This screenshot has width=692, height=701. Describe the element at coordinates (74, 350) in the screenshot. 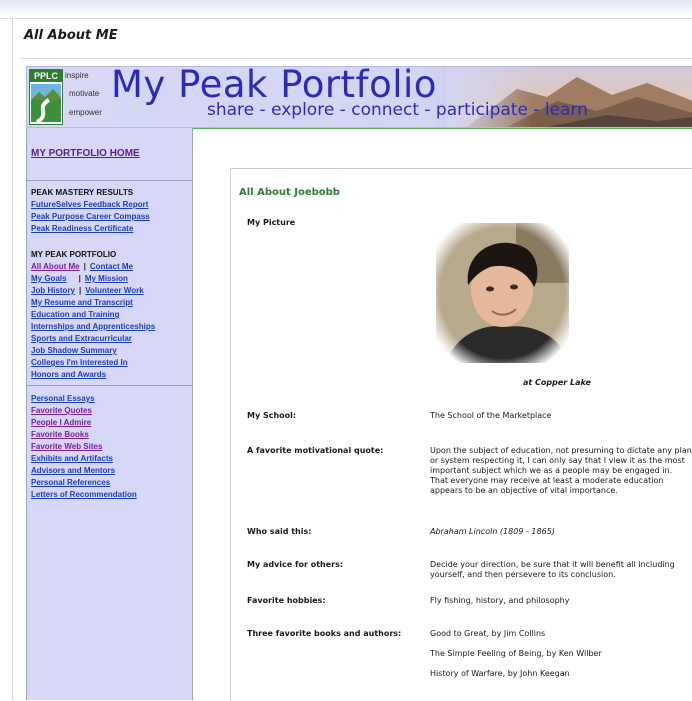

I see `sidebar-link-job-shadow: Job Shadow Summary` at that location.